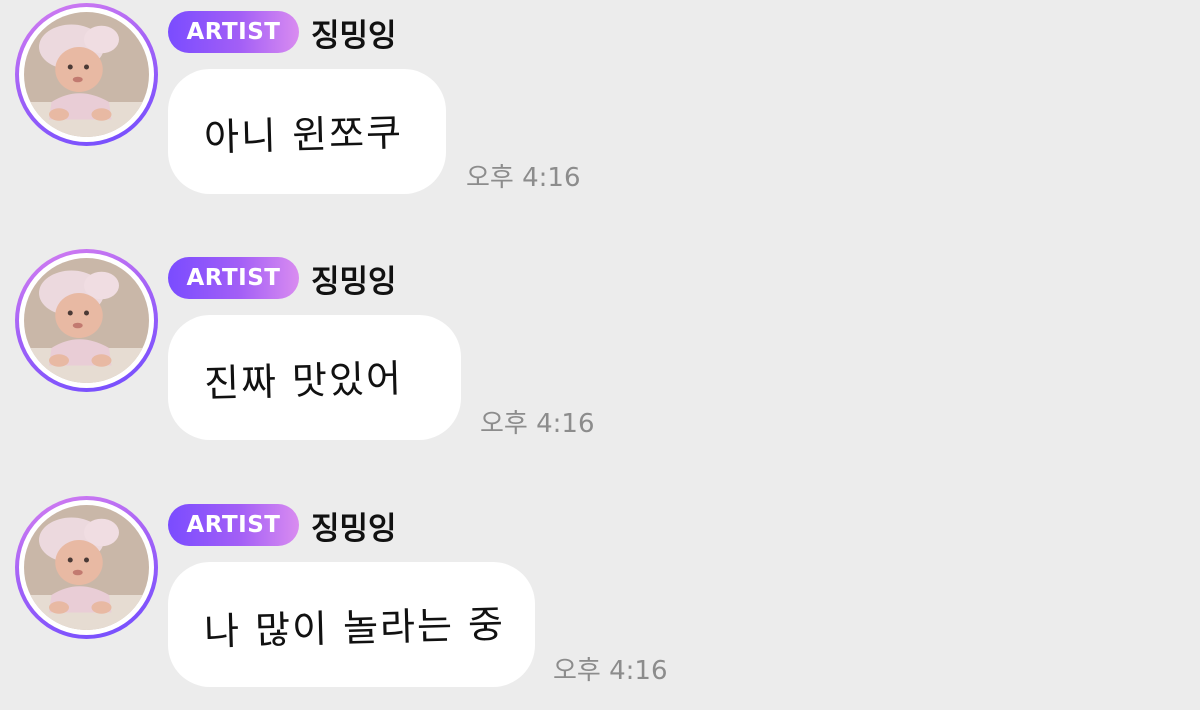 Image resolution: width=1200 pixels, height=710 pixels. What do you see at coordinates (354, 628) in the screenshot?
I see `message-text: 나 많이 놀라는 중` at bounding box center [354, 628].